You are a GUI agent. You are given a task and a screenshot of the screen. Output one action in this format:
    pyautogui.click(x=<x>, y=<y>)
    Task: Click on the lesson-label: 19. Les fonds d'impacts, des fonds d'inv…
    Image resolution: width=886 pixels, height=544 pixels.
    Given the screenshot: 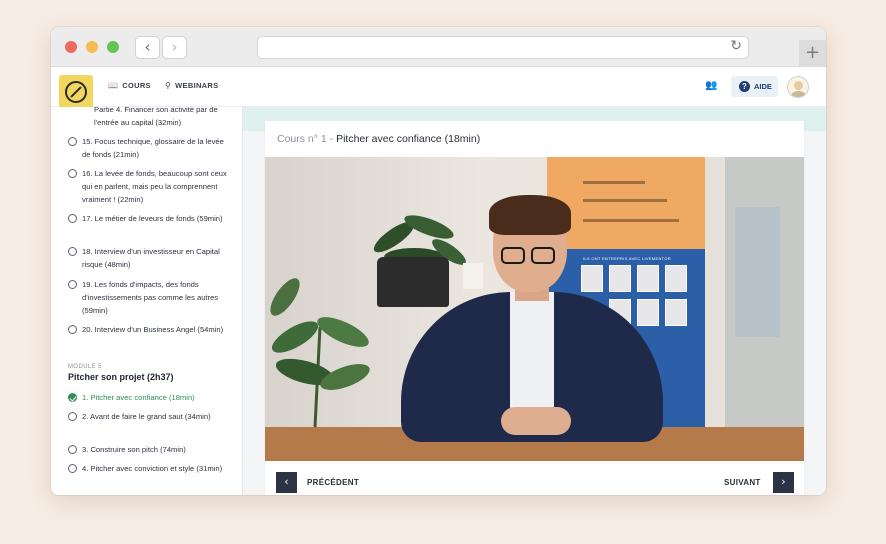 What is the action you would take?
    pyautogui.click(x=150, y=297)
    